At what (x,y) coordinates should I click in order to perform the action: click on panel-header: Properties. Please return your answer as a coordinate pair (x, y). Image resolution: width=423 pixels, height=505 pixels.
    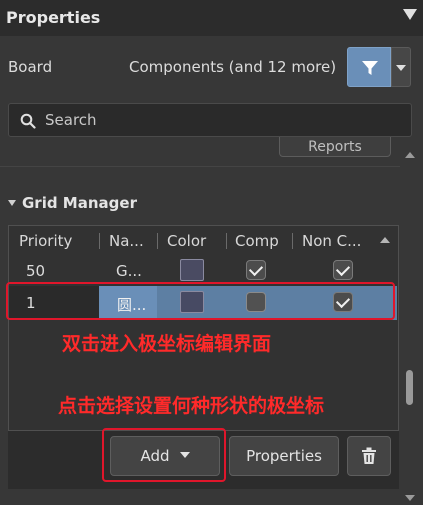
    Looking at the image, I should click on (211, 18).